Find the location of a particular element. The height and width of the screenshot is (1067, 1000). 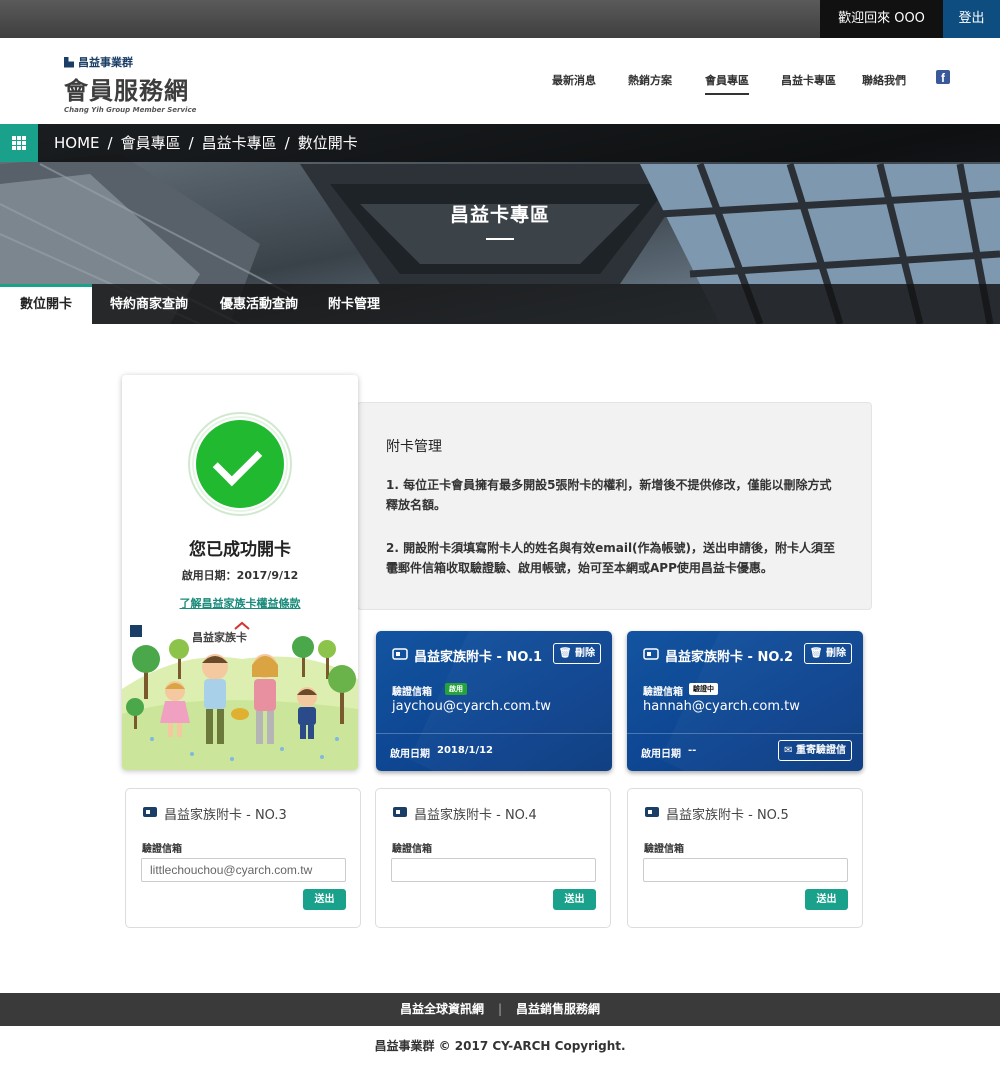

logo-group: 昌益事業群 is located at coordinates (130, 62).